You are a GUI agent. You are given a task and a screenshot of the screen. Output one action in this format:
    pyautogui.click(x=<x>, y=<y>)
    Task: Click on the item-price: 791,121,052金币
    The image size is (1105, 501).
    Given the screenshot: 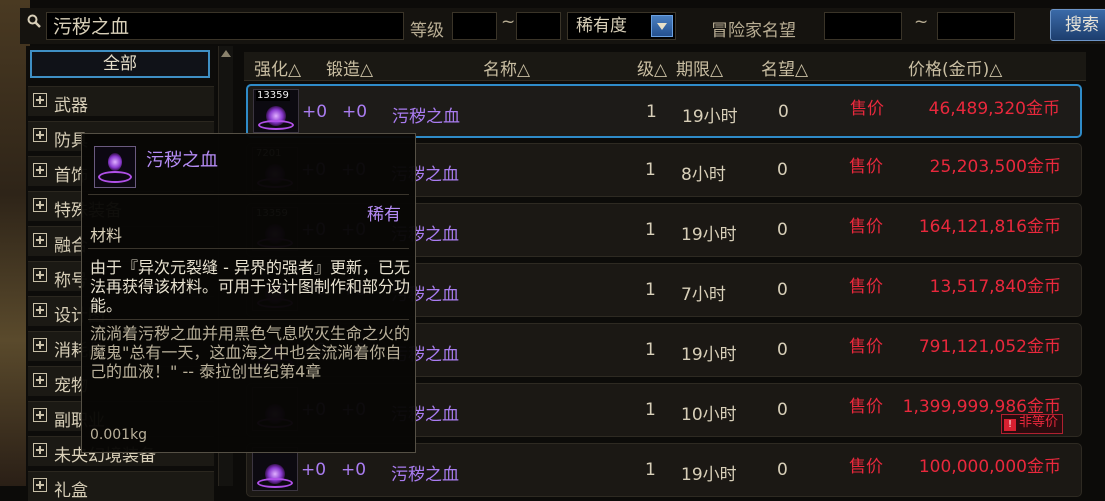 What is the action you would take?
    pyautogui.click(x=989, y=347)
    